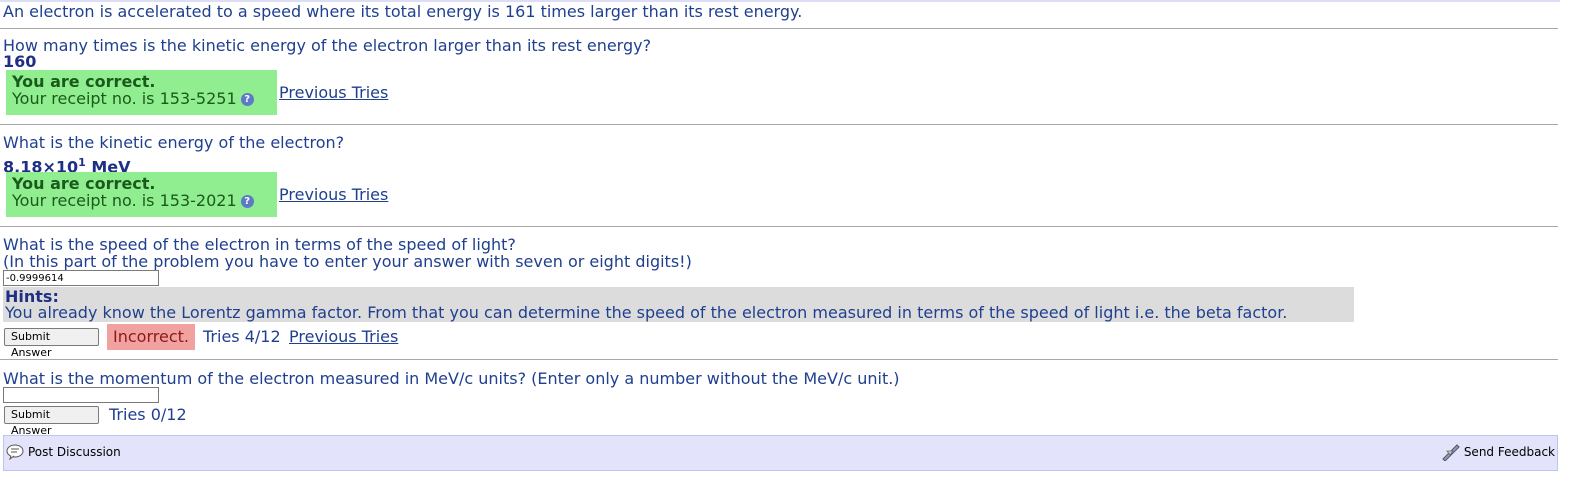 Image resolution: width=1582 pixels, height=501 pixels. I want to click on tries-count: Tries 4/12, so click(242, 336).